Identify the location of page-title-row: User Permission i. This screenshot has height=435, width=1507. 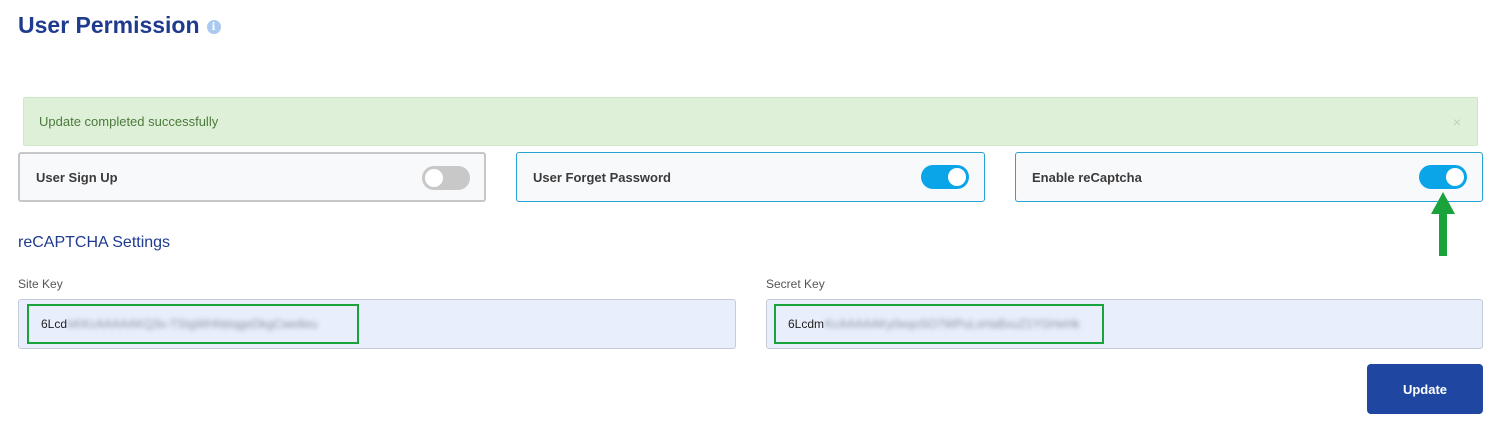
(119, 25).